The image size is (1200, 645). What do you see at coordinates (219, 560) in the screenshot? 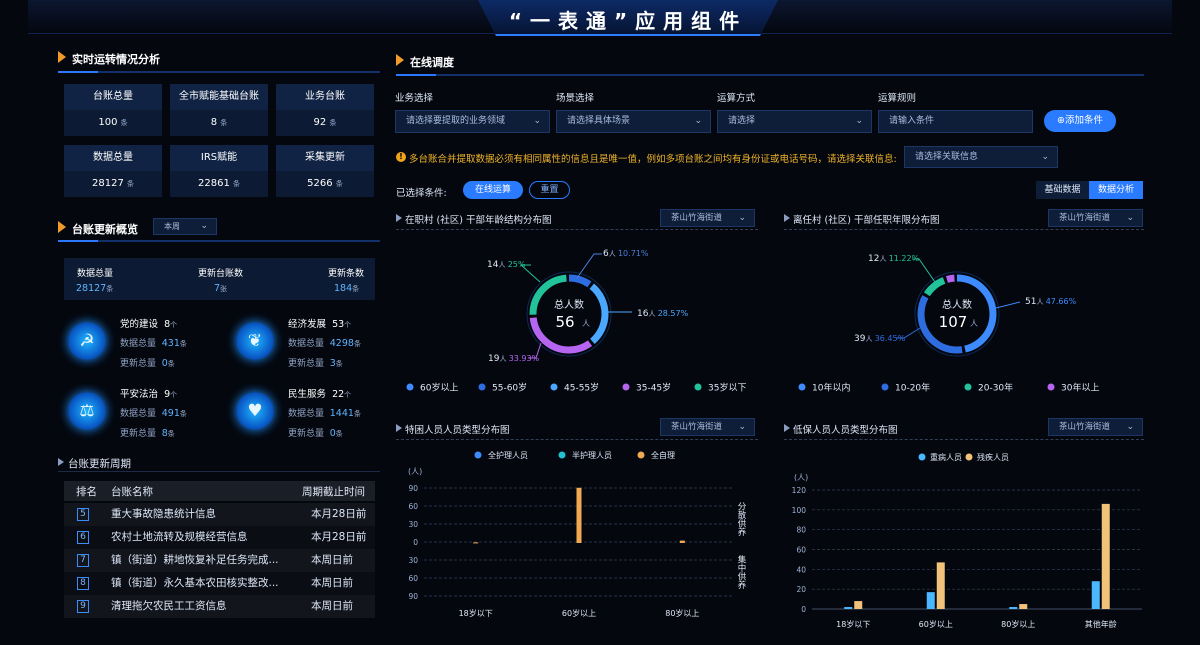
I see `table-row: 7 镇（街道）耕地恢复补足任务完成... 本周日前` at bounding box center [219, 560].